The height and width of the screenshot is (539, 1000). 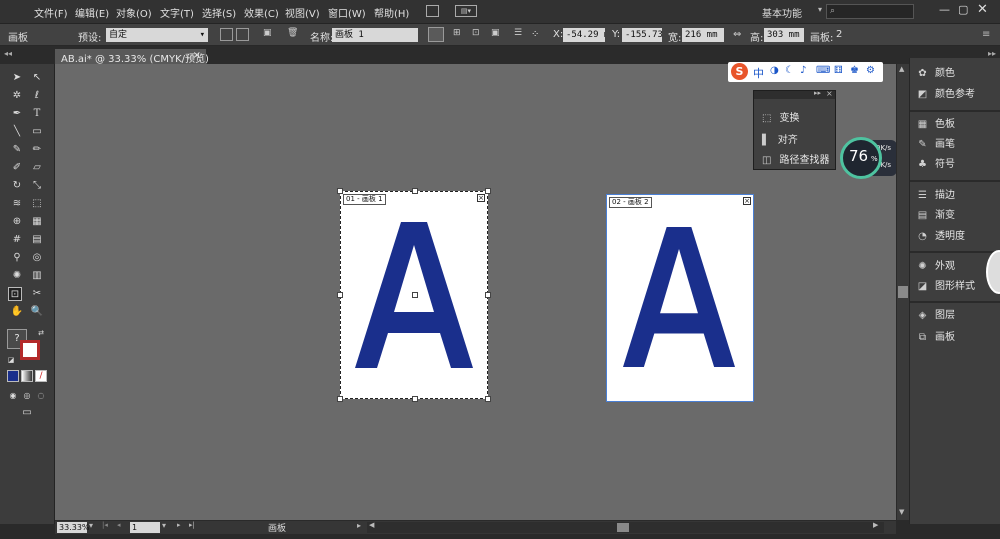 What do you see at coordinates (41, 376) in the screenshot?
I see `none-mode-icon: /` at bounding box center [41, 376].